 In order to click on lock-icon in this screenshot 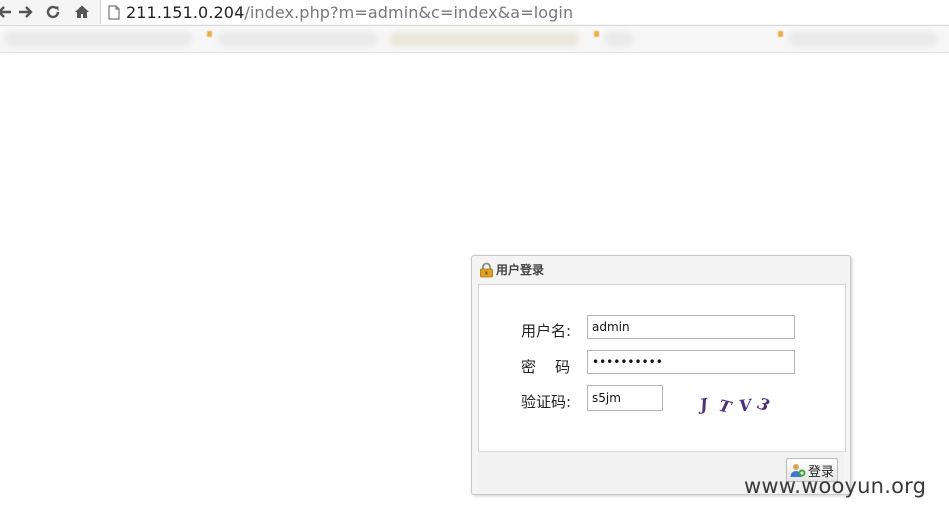, I will do `click(486, 270)`.